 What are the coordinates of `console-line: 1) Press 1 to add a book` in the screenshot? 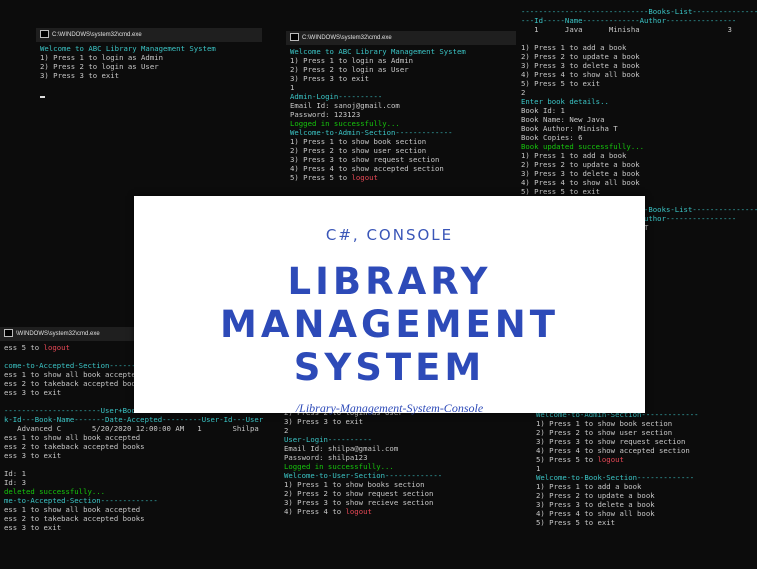 It's located at (644, 486).